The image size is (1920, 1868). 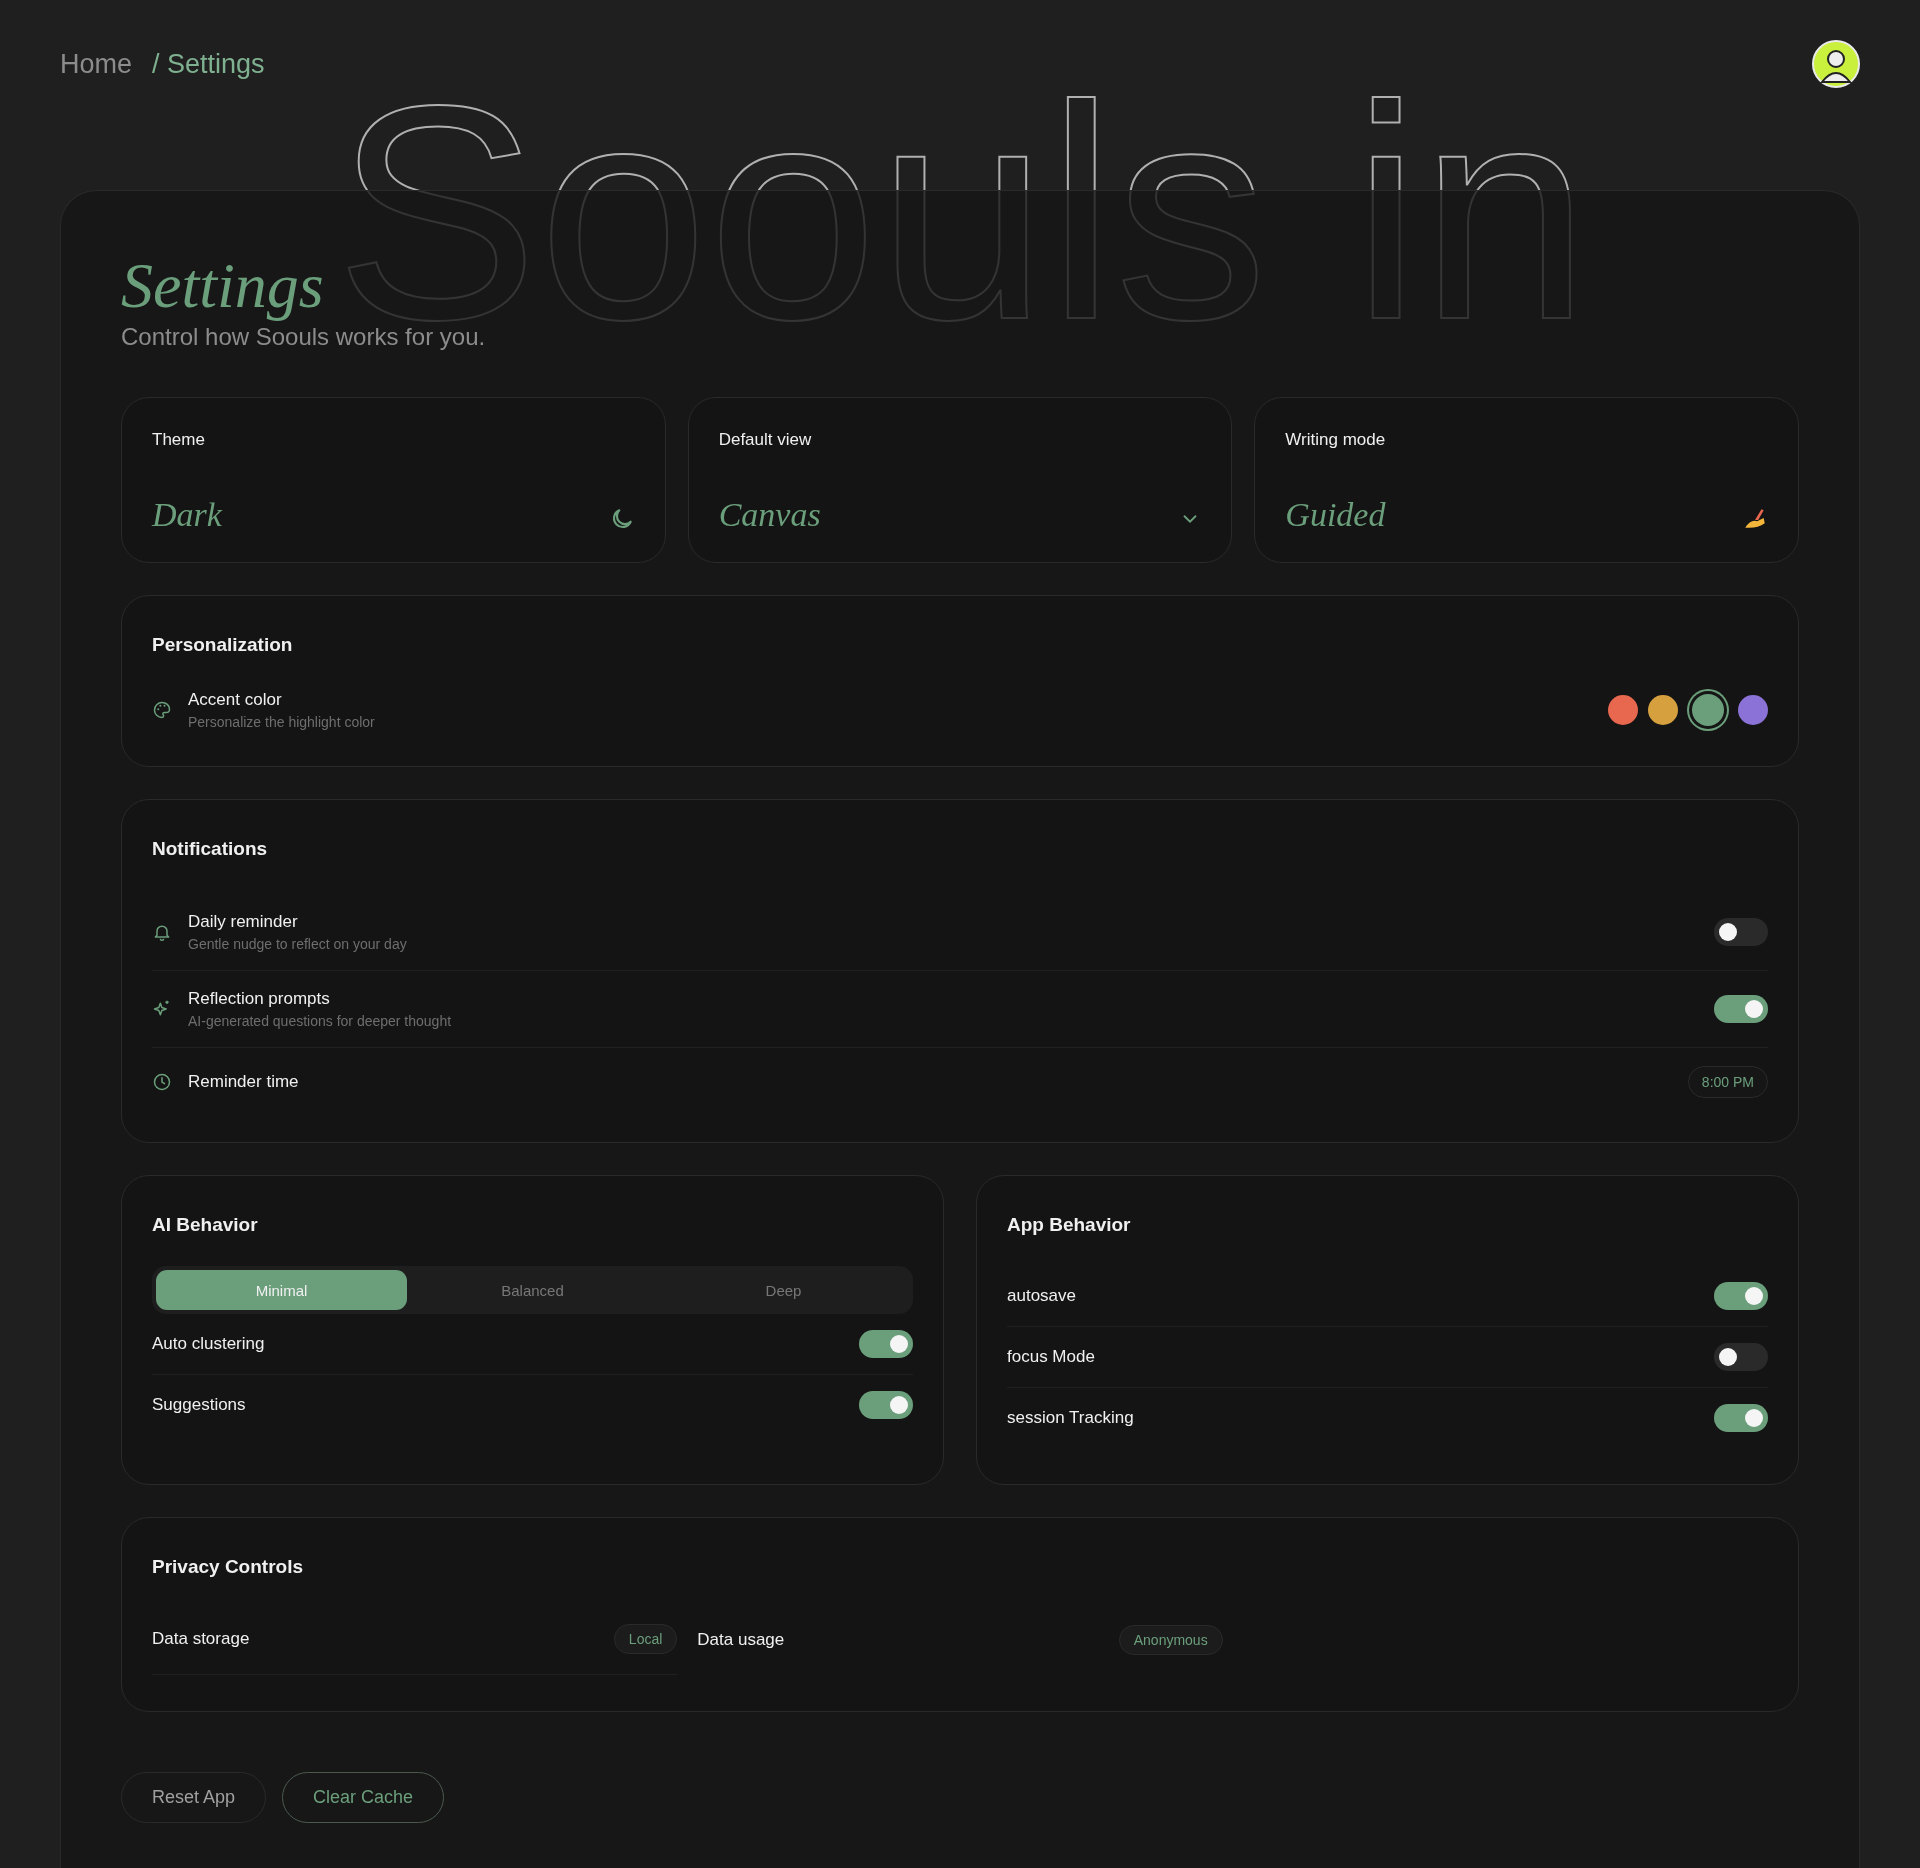 I want to click on segment-tab: Balanced, so click(x=532, y=1290).